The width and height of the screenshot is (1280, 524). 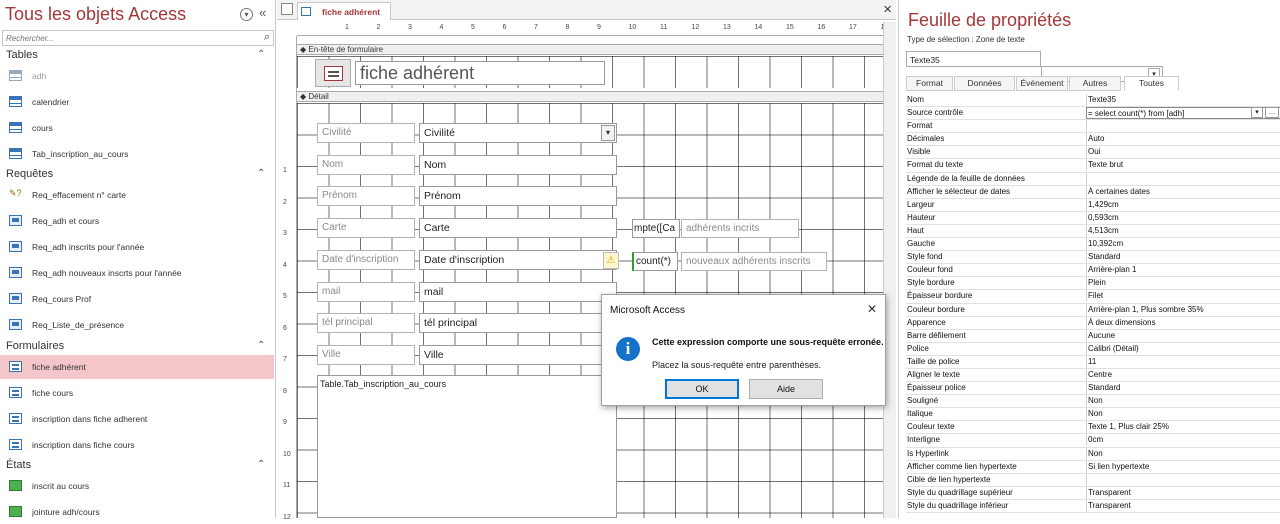 What do you see at coordinates (1183, 204) in the screenshot?
I see `property-value: 1,429cm` at bounding box center [1183, 204].